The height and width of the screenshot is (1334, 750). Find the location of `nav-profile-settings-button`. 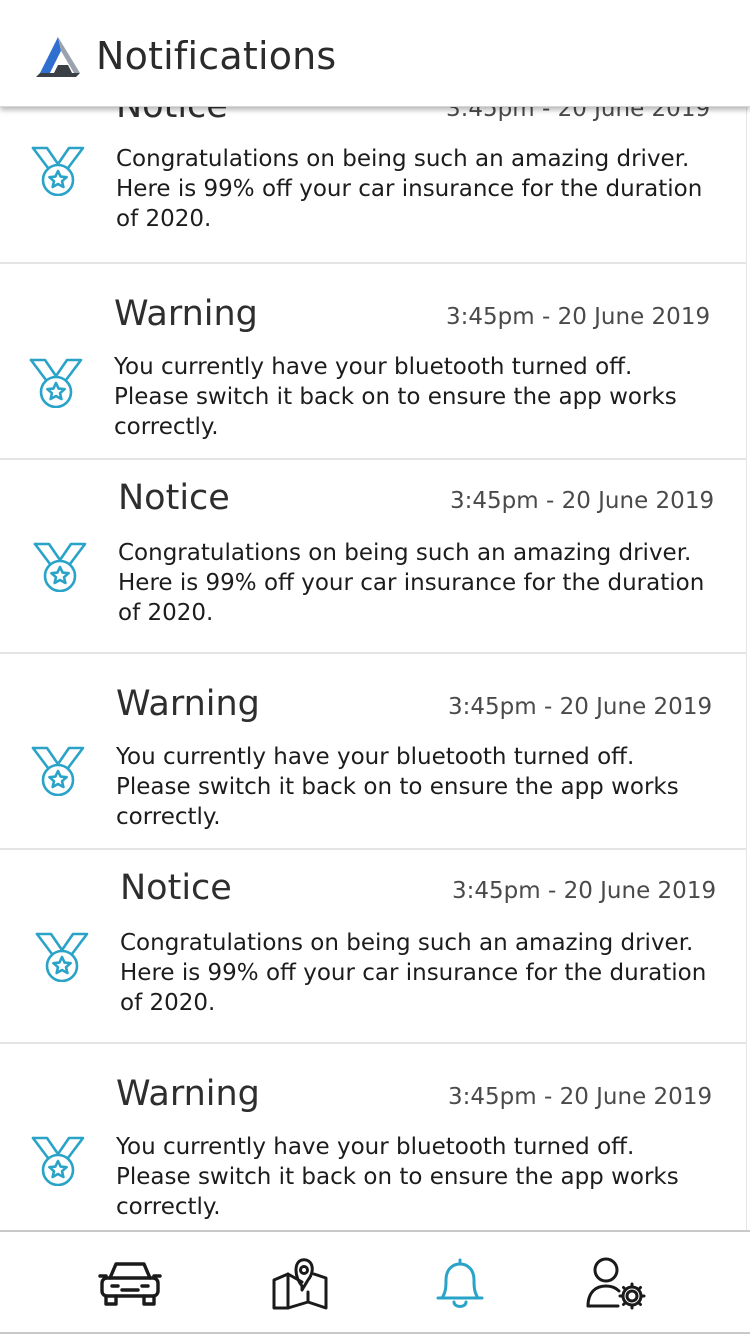

nav-profile-settings-button is located at coordinates (616, 1284).